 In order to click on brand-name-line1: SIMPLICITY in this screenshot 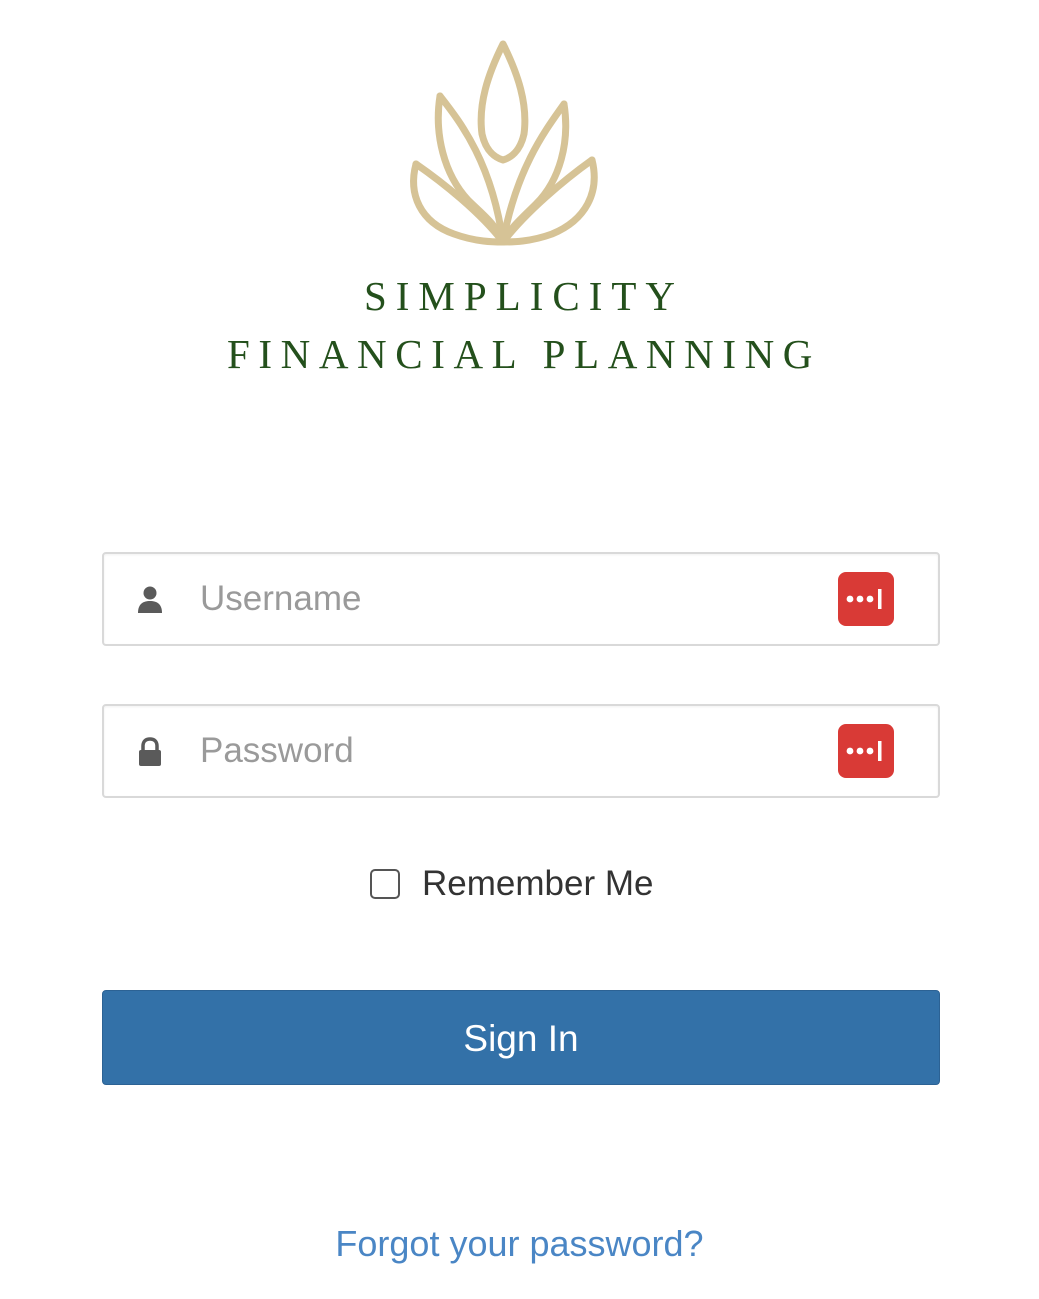, I will do `click(524, 296)`.